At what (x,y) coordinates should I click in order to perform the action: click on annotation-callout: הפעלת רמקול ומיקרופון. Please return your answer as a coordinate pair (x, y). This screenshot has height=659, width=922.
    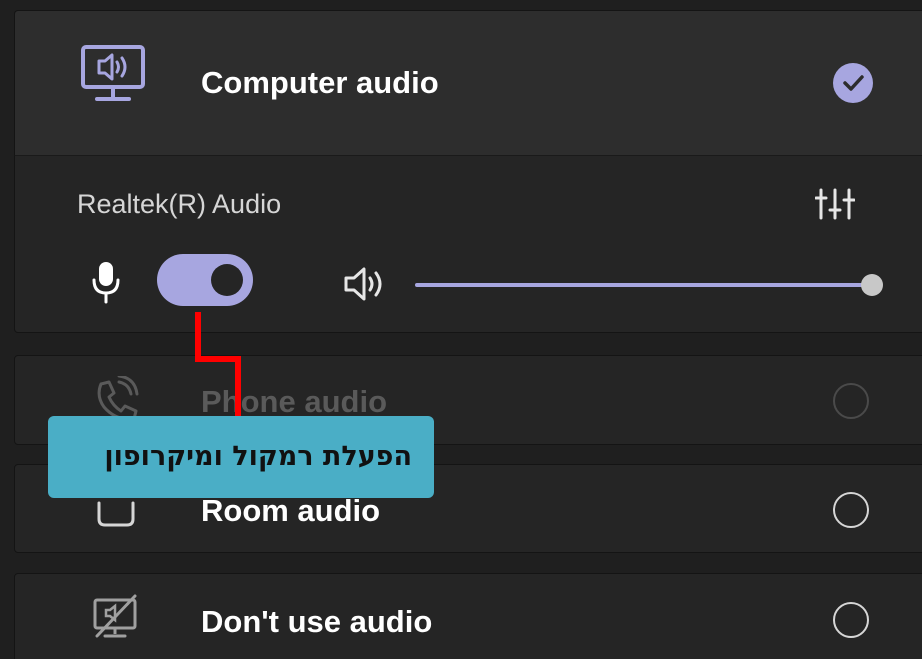
    Looking at the image, I should click on (241, 457).